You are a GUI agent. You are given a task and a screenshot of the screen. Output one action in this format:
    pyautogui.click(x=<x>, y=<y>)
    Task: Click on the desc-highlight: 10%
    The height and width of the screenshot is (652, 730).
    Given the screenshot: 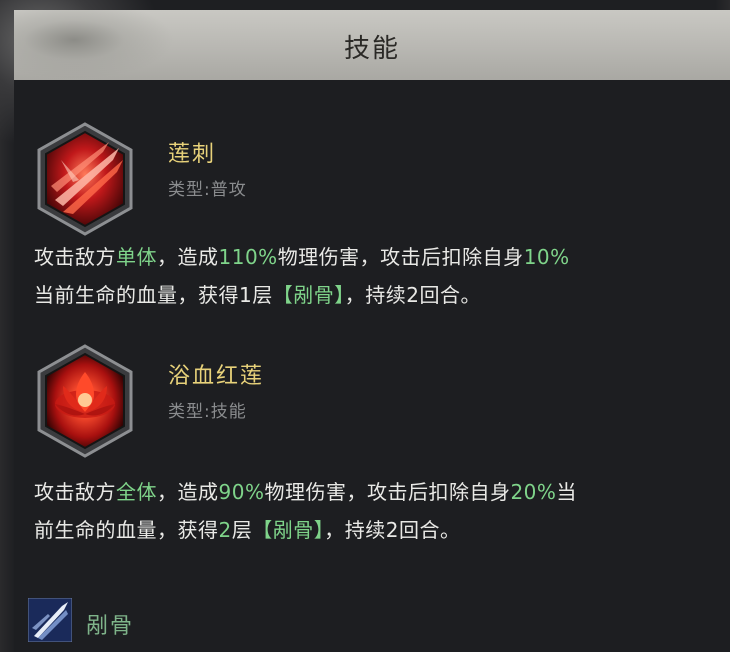 What is the action you would take?
    pyautogui.click(x=546, y=257)
    